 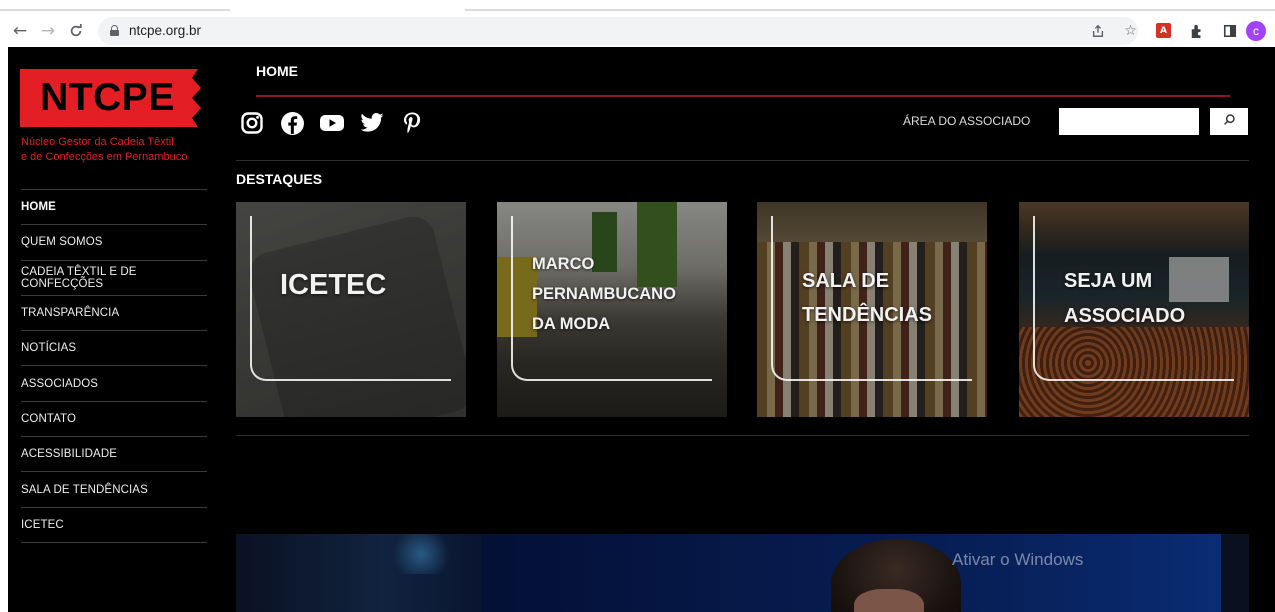 I want to click on sidebar-item-label: ASSOCIADOS, so click(x=60, y=383).